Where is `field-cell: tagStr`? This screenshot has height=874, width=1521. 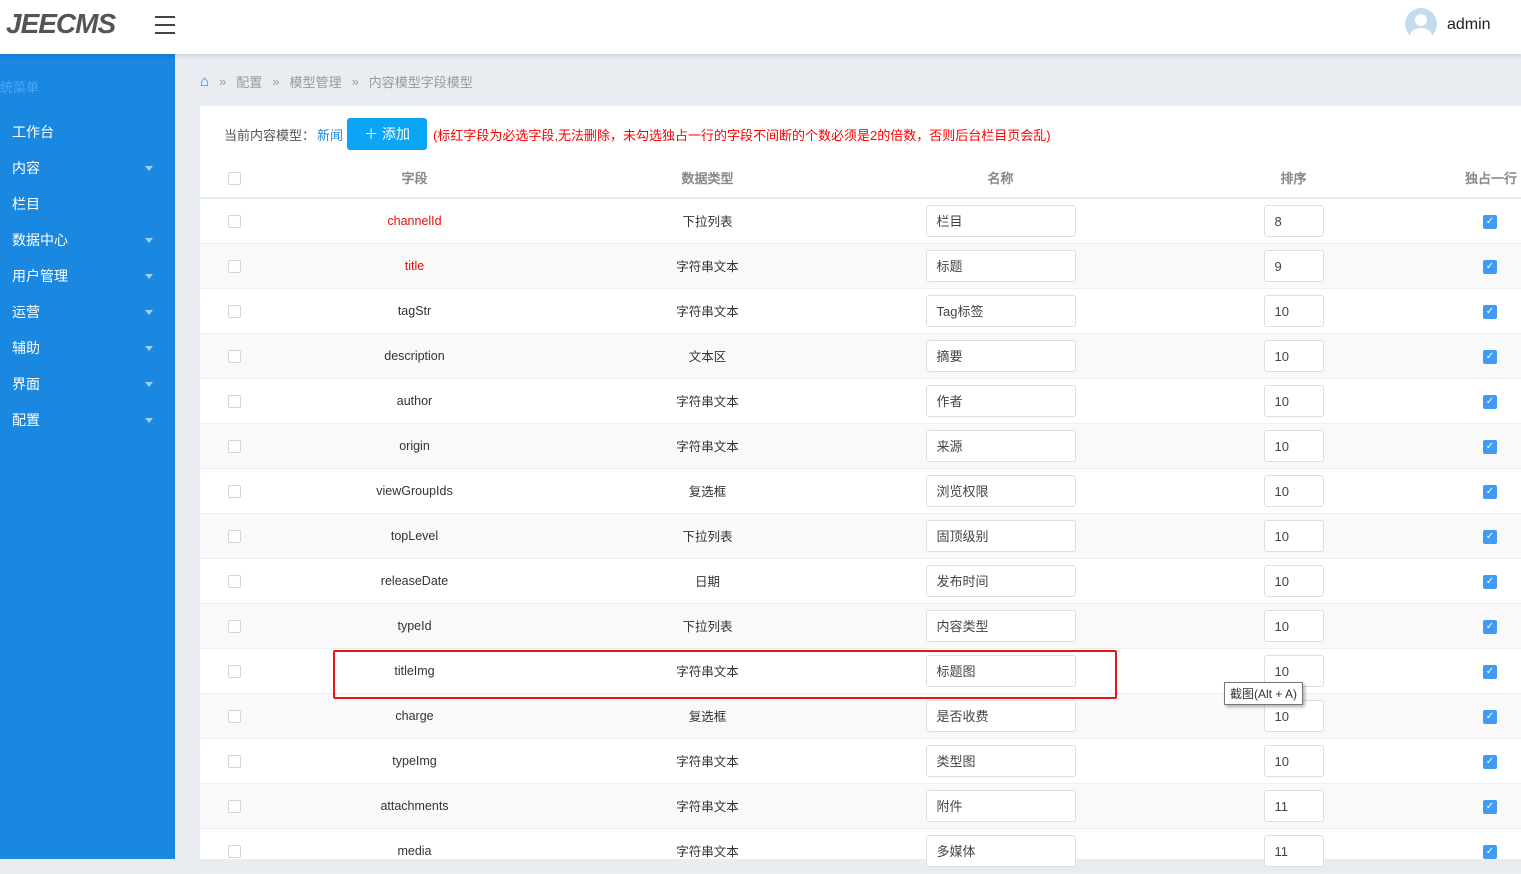 field-cell: tagStr is located at coordinates (414, 311).